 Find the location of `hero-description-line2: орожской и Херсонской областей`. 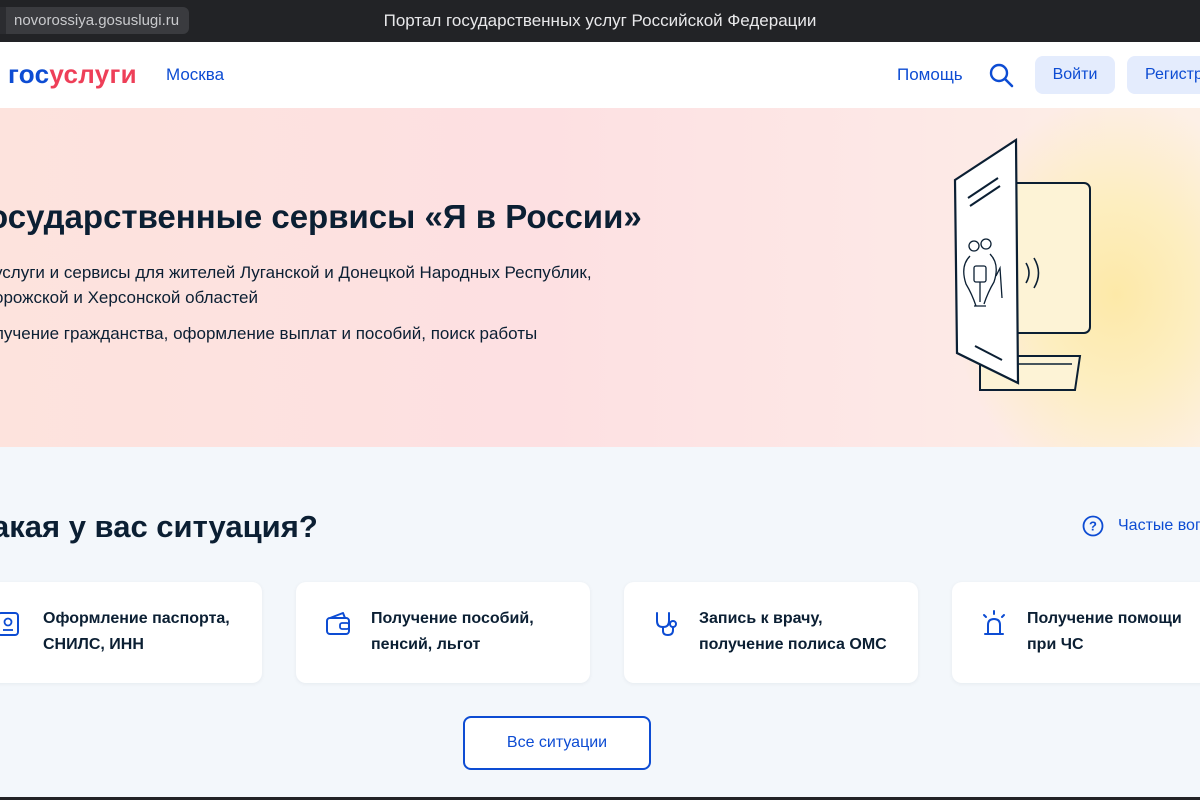

hero-description-line2: орожской и Херсонской областей is located at coordinates (129, 297).